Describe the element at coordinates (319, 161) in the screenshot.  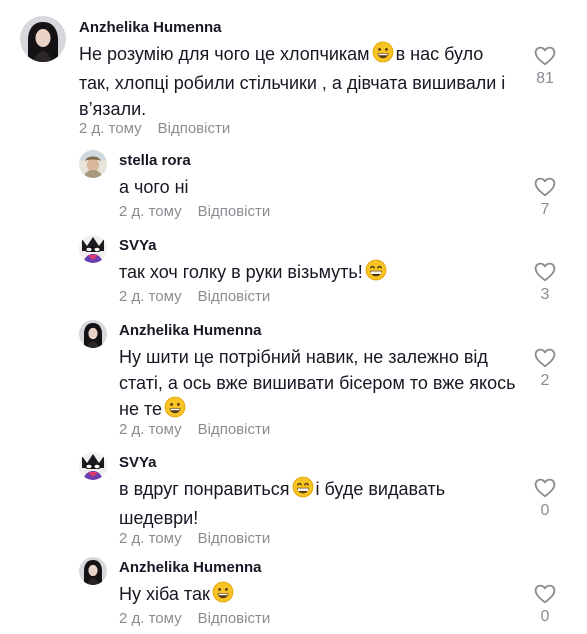
I see `comment-username: stella rora` at that location.